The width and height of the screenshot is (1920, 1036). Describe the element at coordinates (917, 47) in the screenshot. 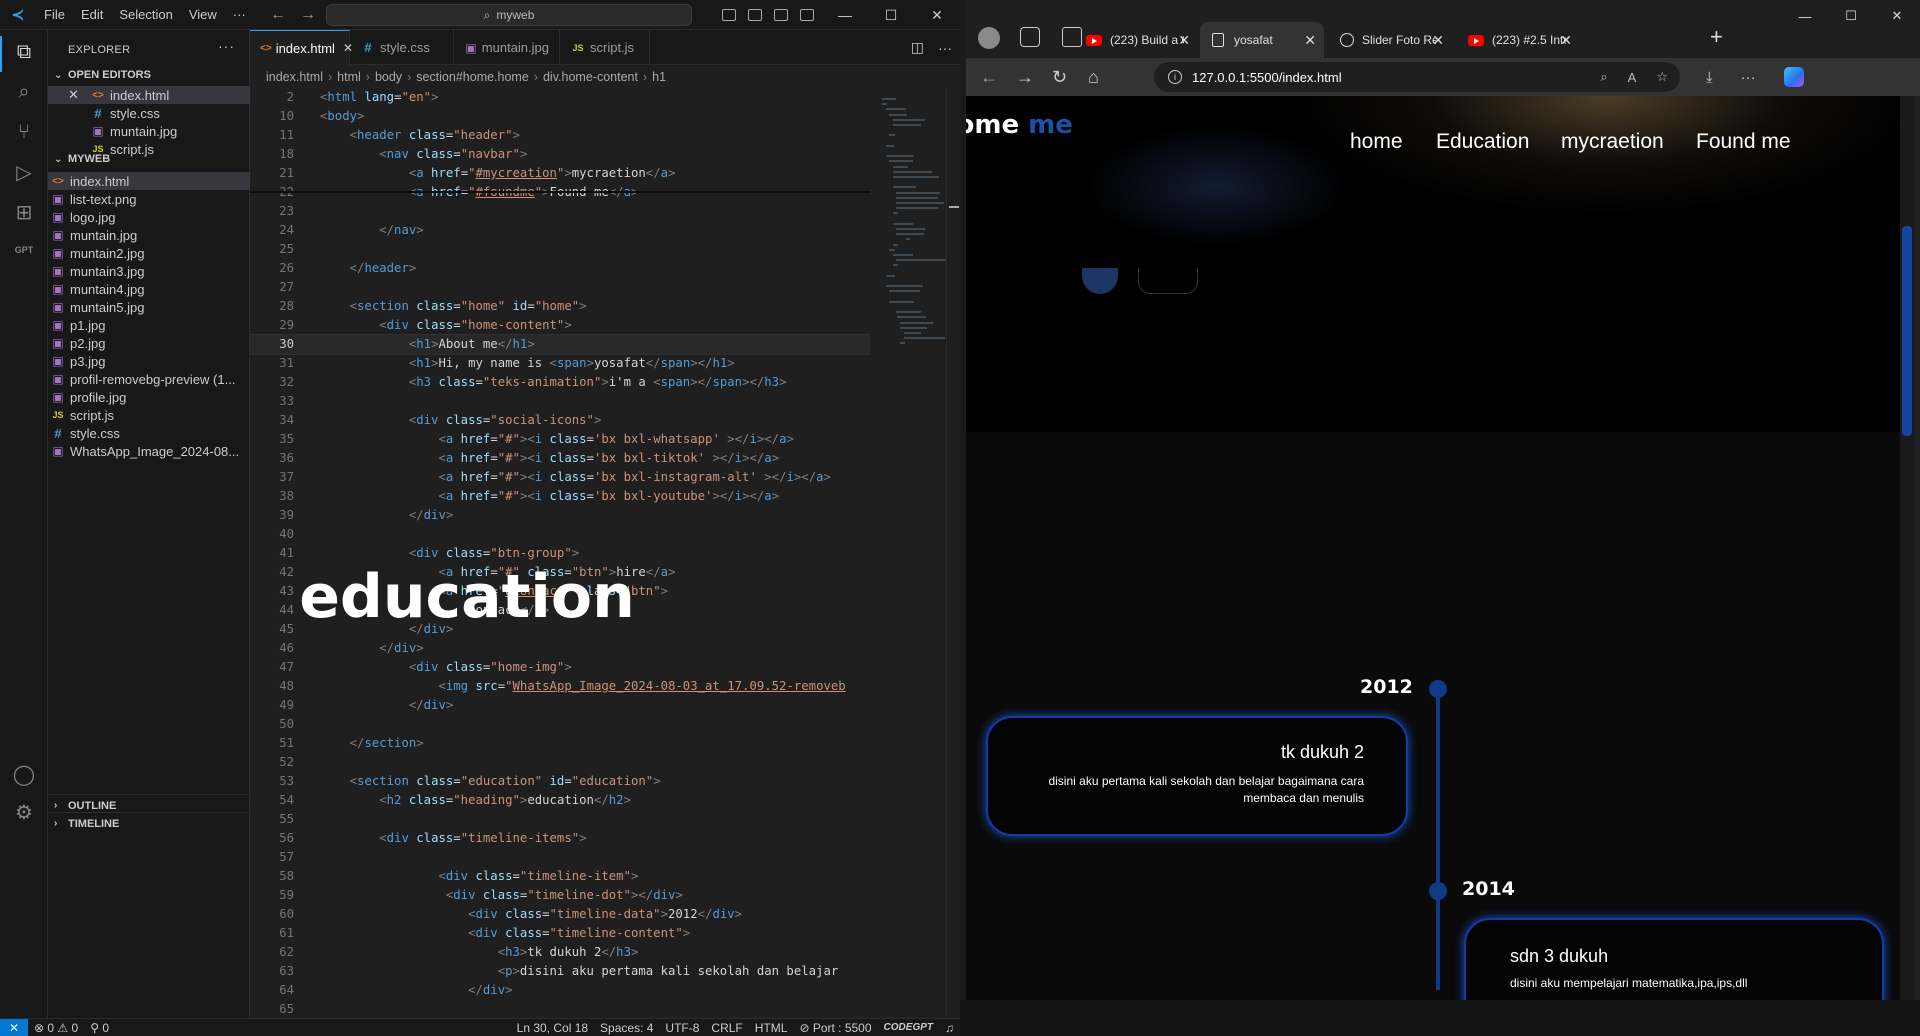

I see `split-editor-icon: ◫` at that location.